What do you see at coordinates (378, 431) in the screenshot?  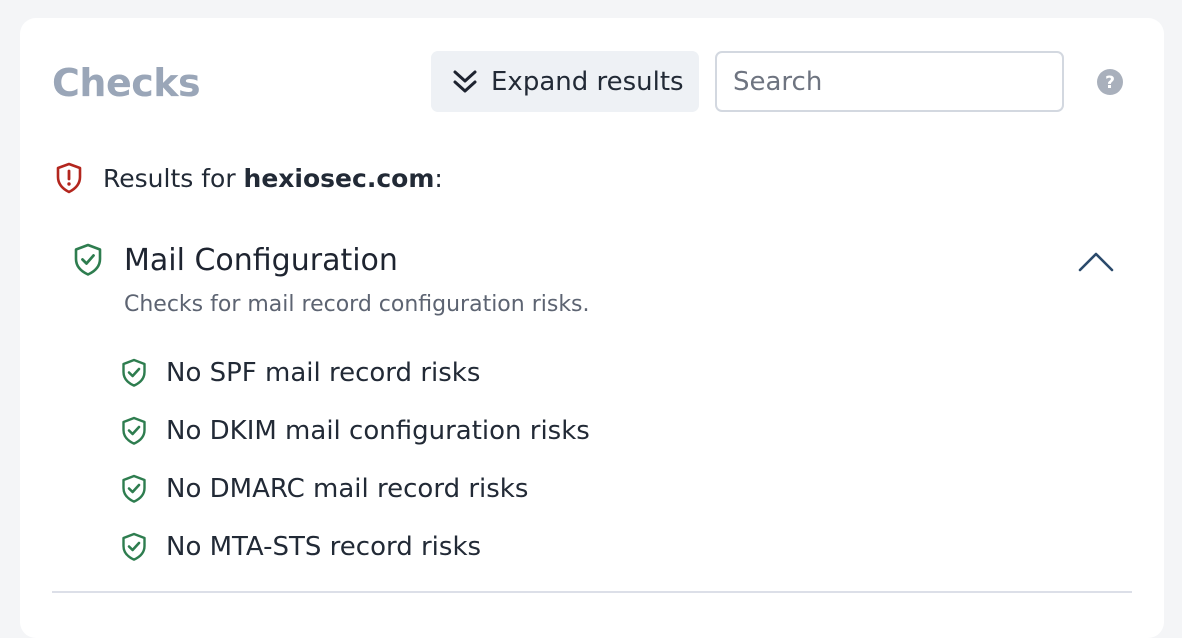 I see `check-label: No DKIM mail configuration risks` at bounding box center [378, 431].